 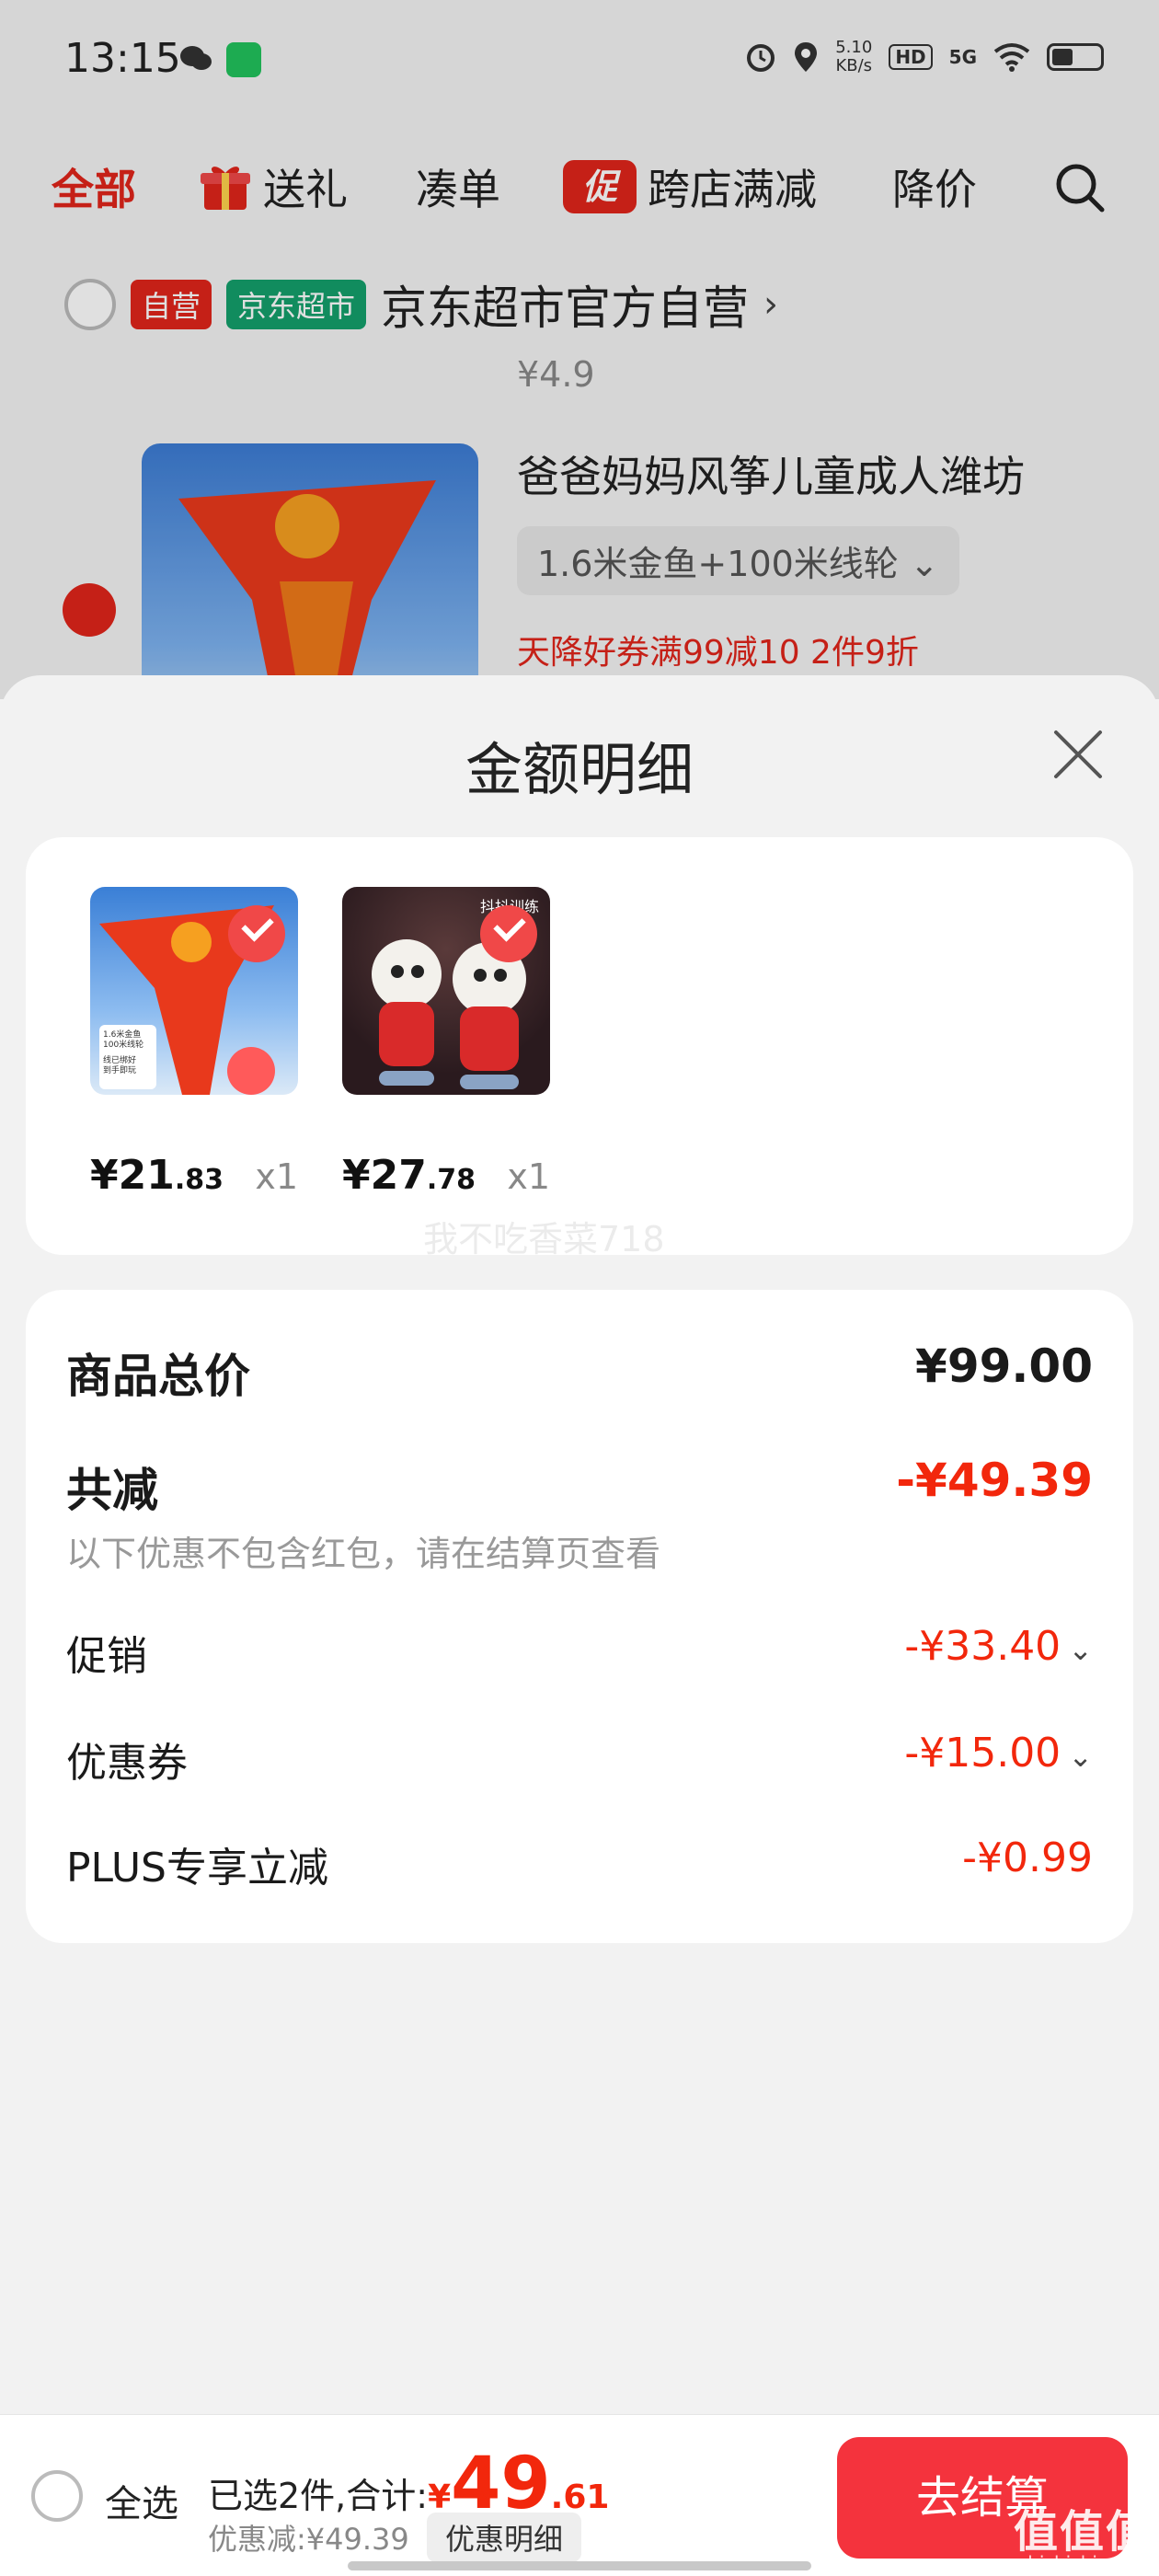 I want to click on kite-label-line: 100米线轮, so click(x=123, y=1045).